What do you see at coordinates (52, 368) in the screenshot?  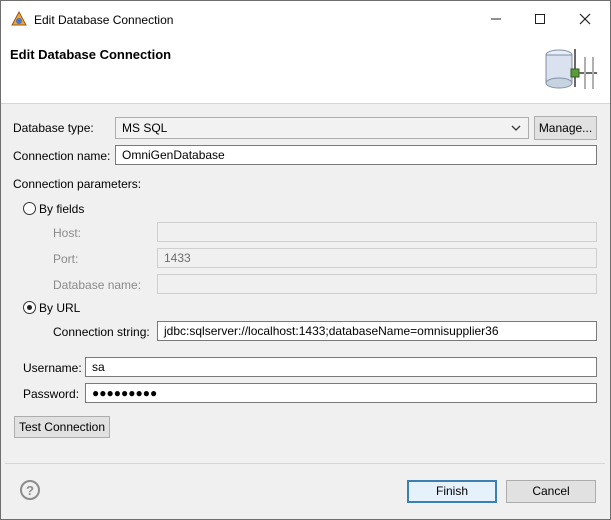 I see `username-label: Username:` at bounding box center [52, 368].